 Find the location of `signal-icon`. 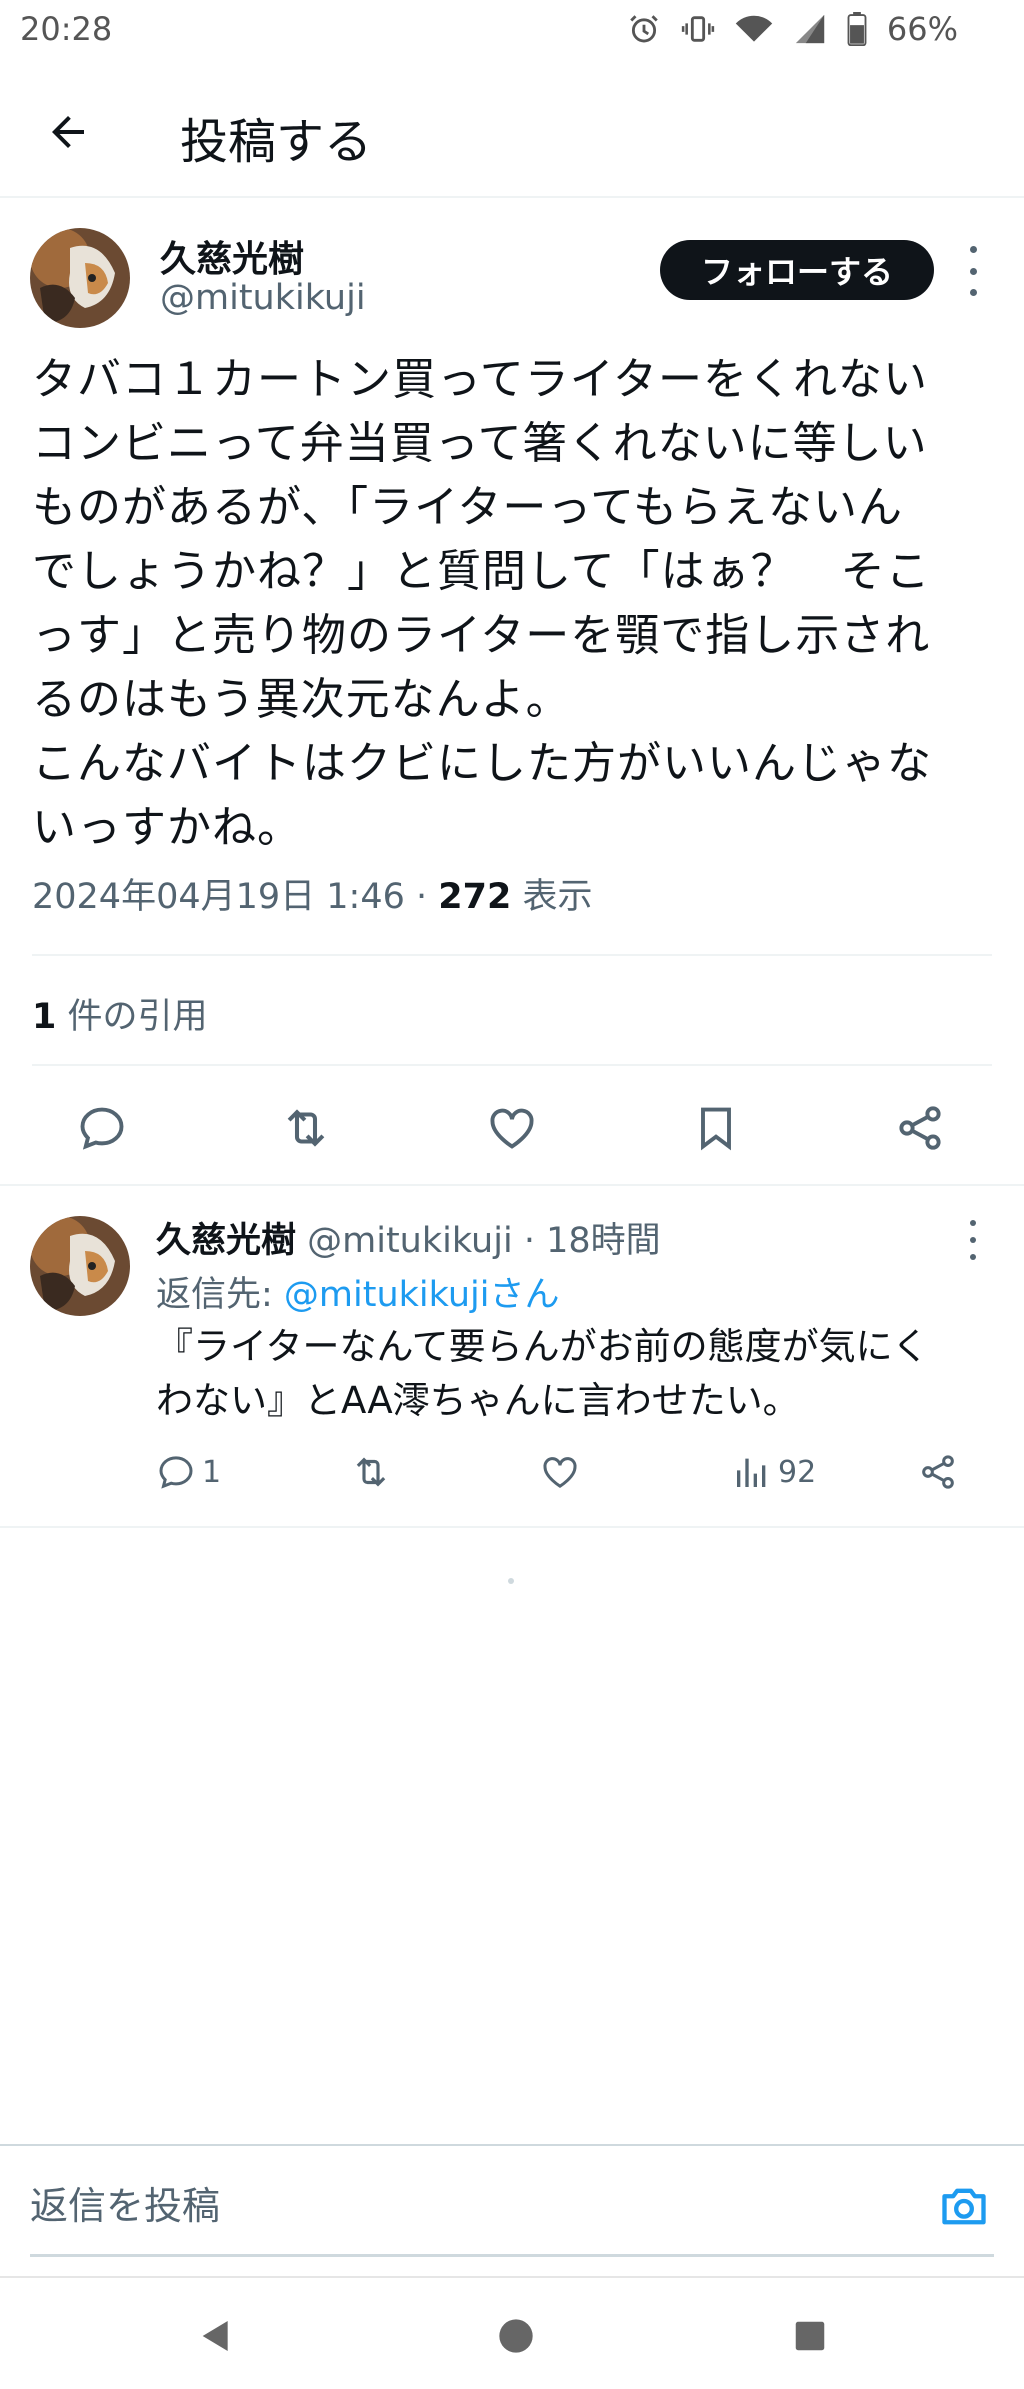

signal-icon is located at coordinates (810, 29).